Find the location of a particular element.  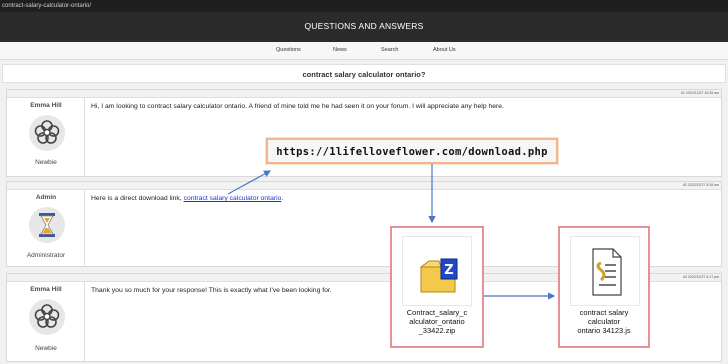

js-file-name-line: contract salary is located at coordinates (604, 312).